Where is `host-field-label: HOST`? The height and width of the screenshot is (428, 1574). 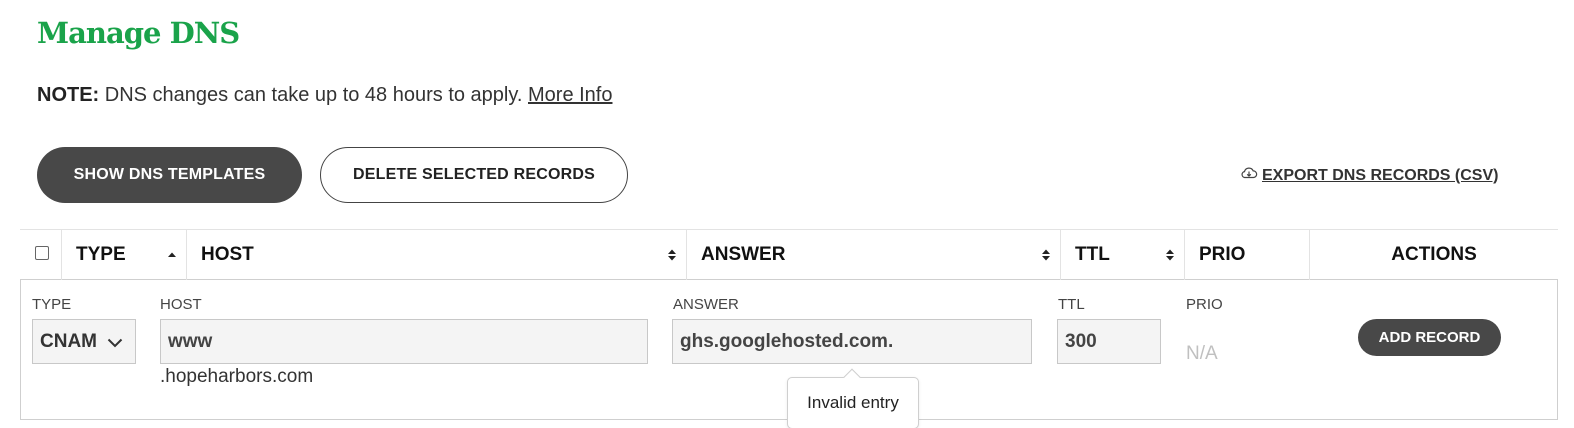 host-field-label: HOST is located at coordinates (181, 304).